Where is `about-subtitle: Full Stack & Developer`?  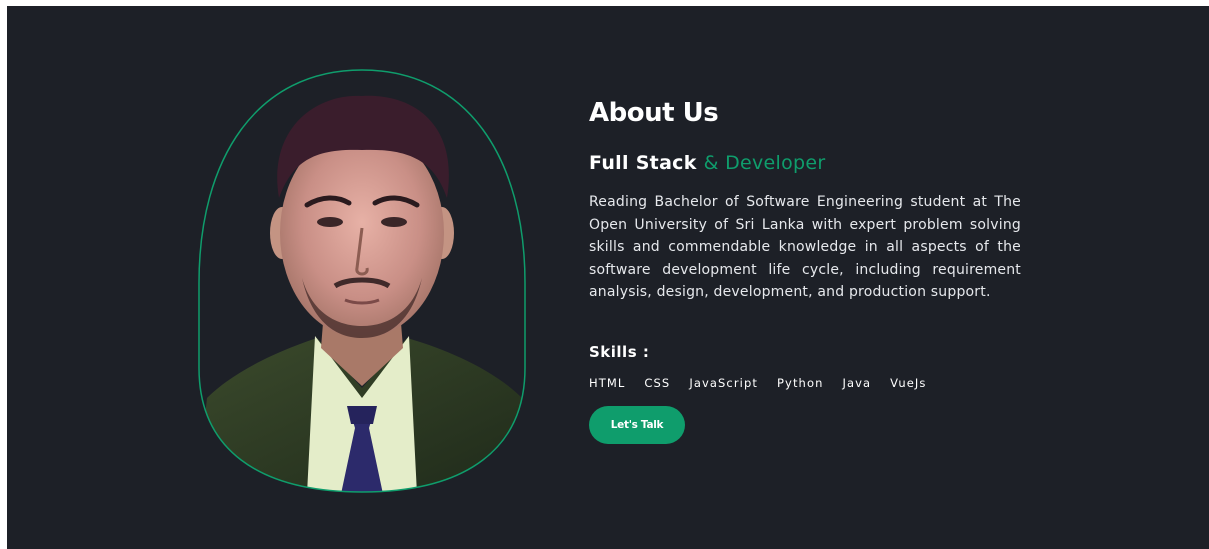
about-subtitle: Full Stack & Developer is located at coordinates (809, 163).